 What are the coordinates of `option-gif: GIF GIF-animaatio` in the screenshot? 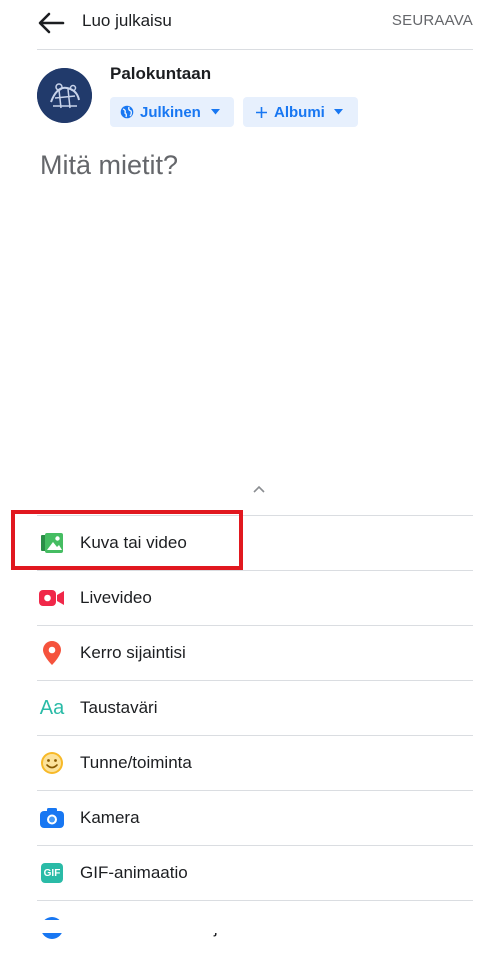 It's located at (255, 873).